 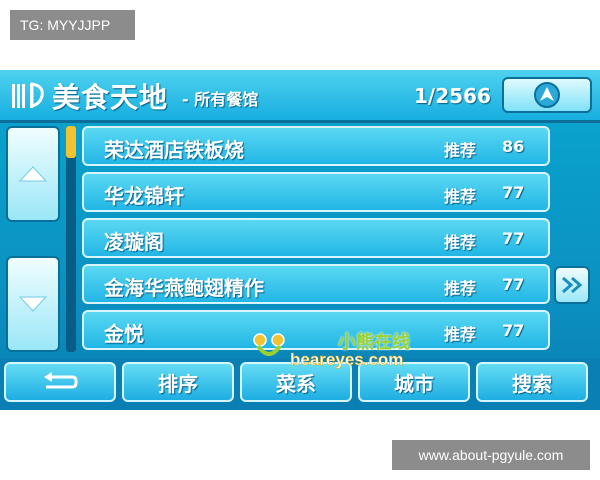 I want to click on watermark-url: www.about-pgyule.com, so click(x=491, y=455).